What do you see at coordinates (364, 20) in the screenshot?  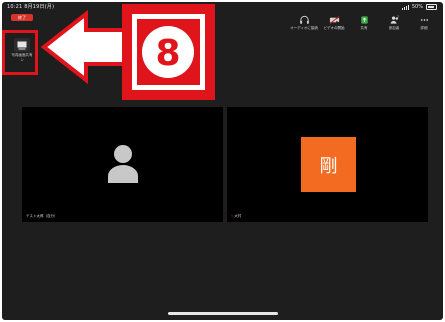 I see `share-icon` at bounding box center [364, 20].